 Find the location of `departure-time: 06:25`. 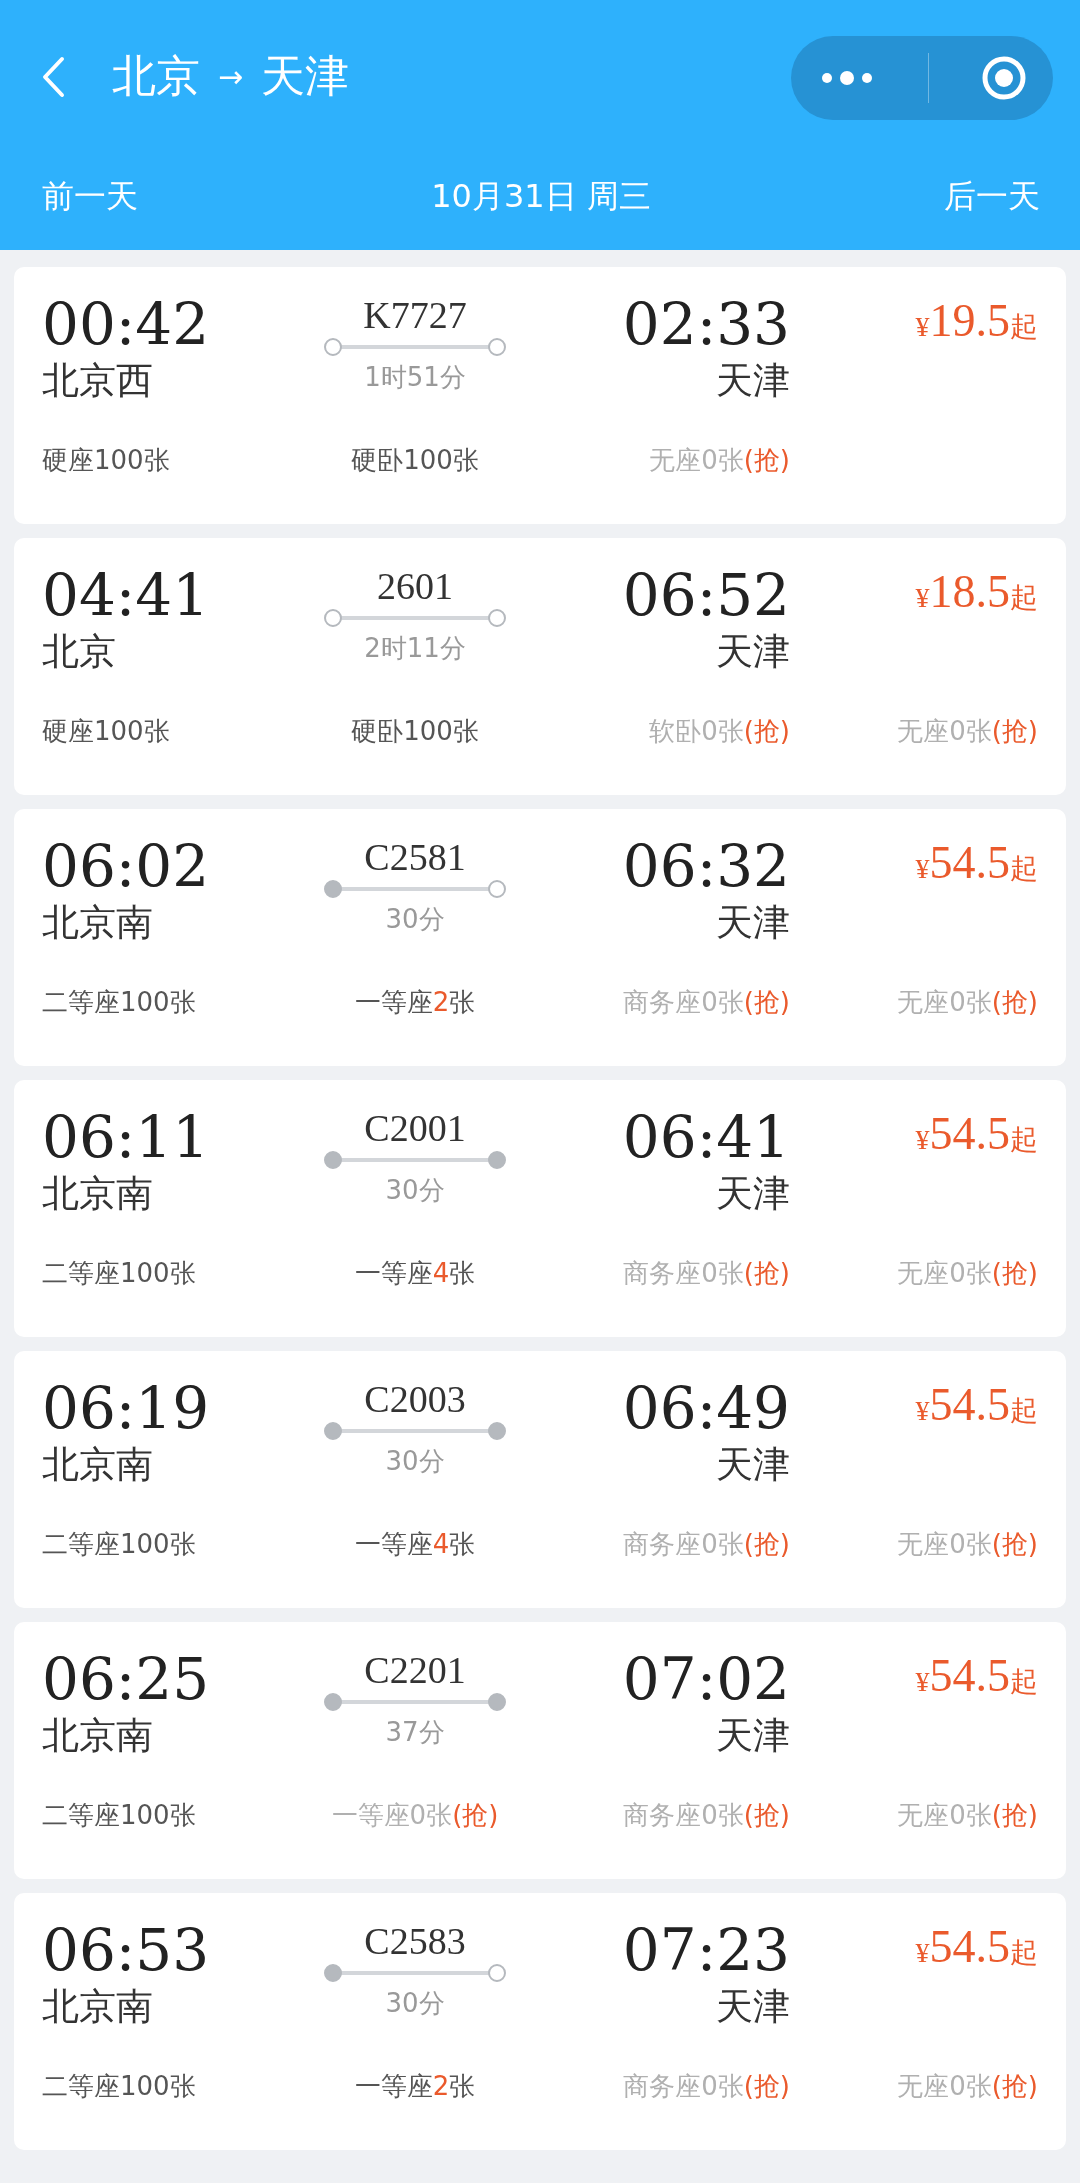

departure-time: 06:25 is located at coordinates (126, 1679).